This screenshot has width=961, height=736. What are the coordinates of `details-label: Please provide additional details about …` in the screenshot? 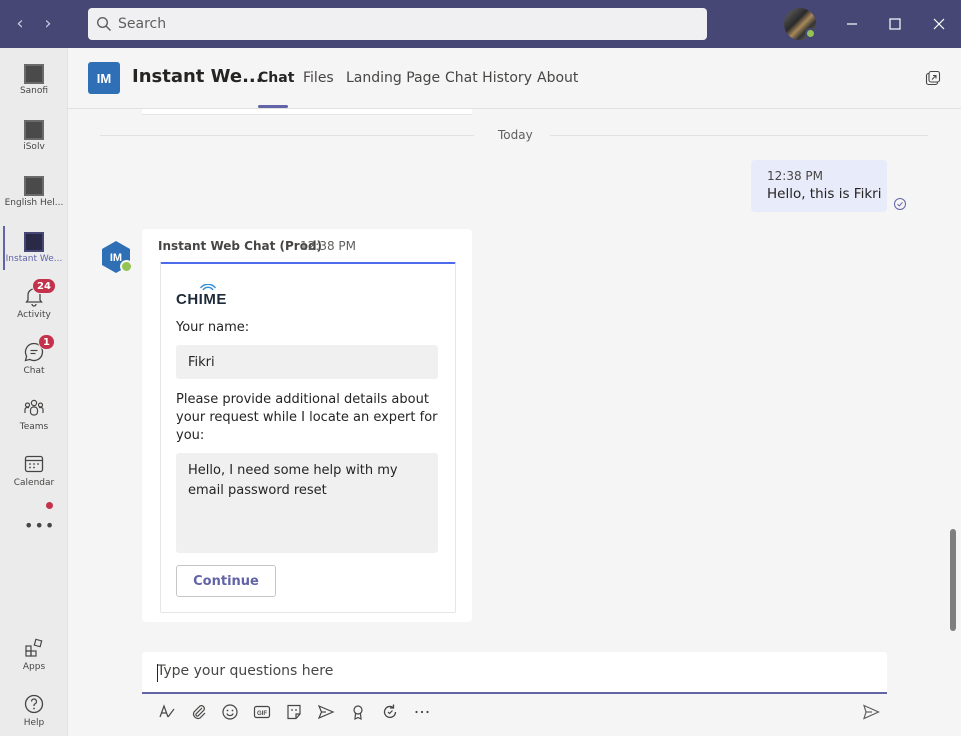 It's located at (307, 418).